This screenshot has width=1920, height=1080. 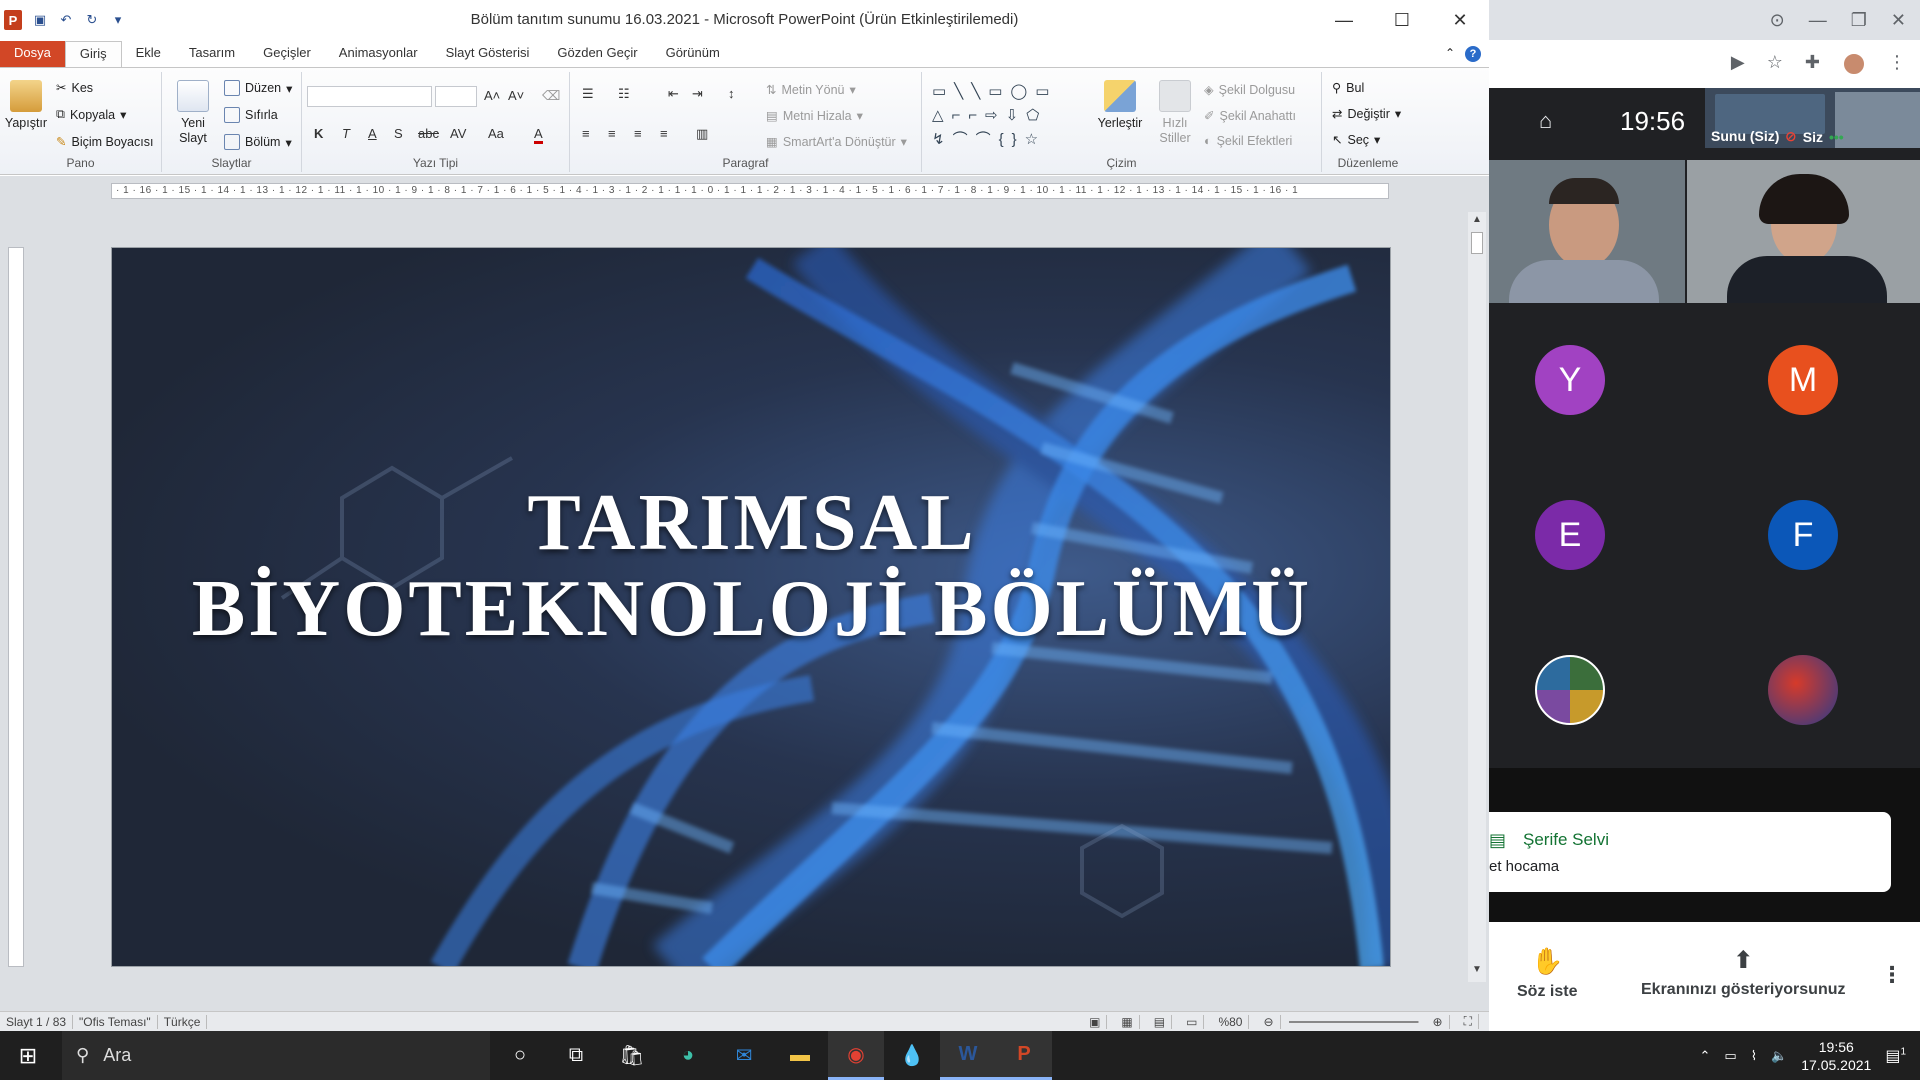 I want to click on theme-name: "Ofis Teması", so click(x=115, y=1021).